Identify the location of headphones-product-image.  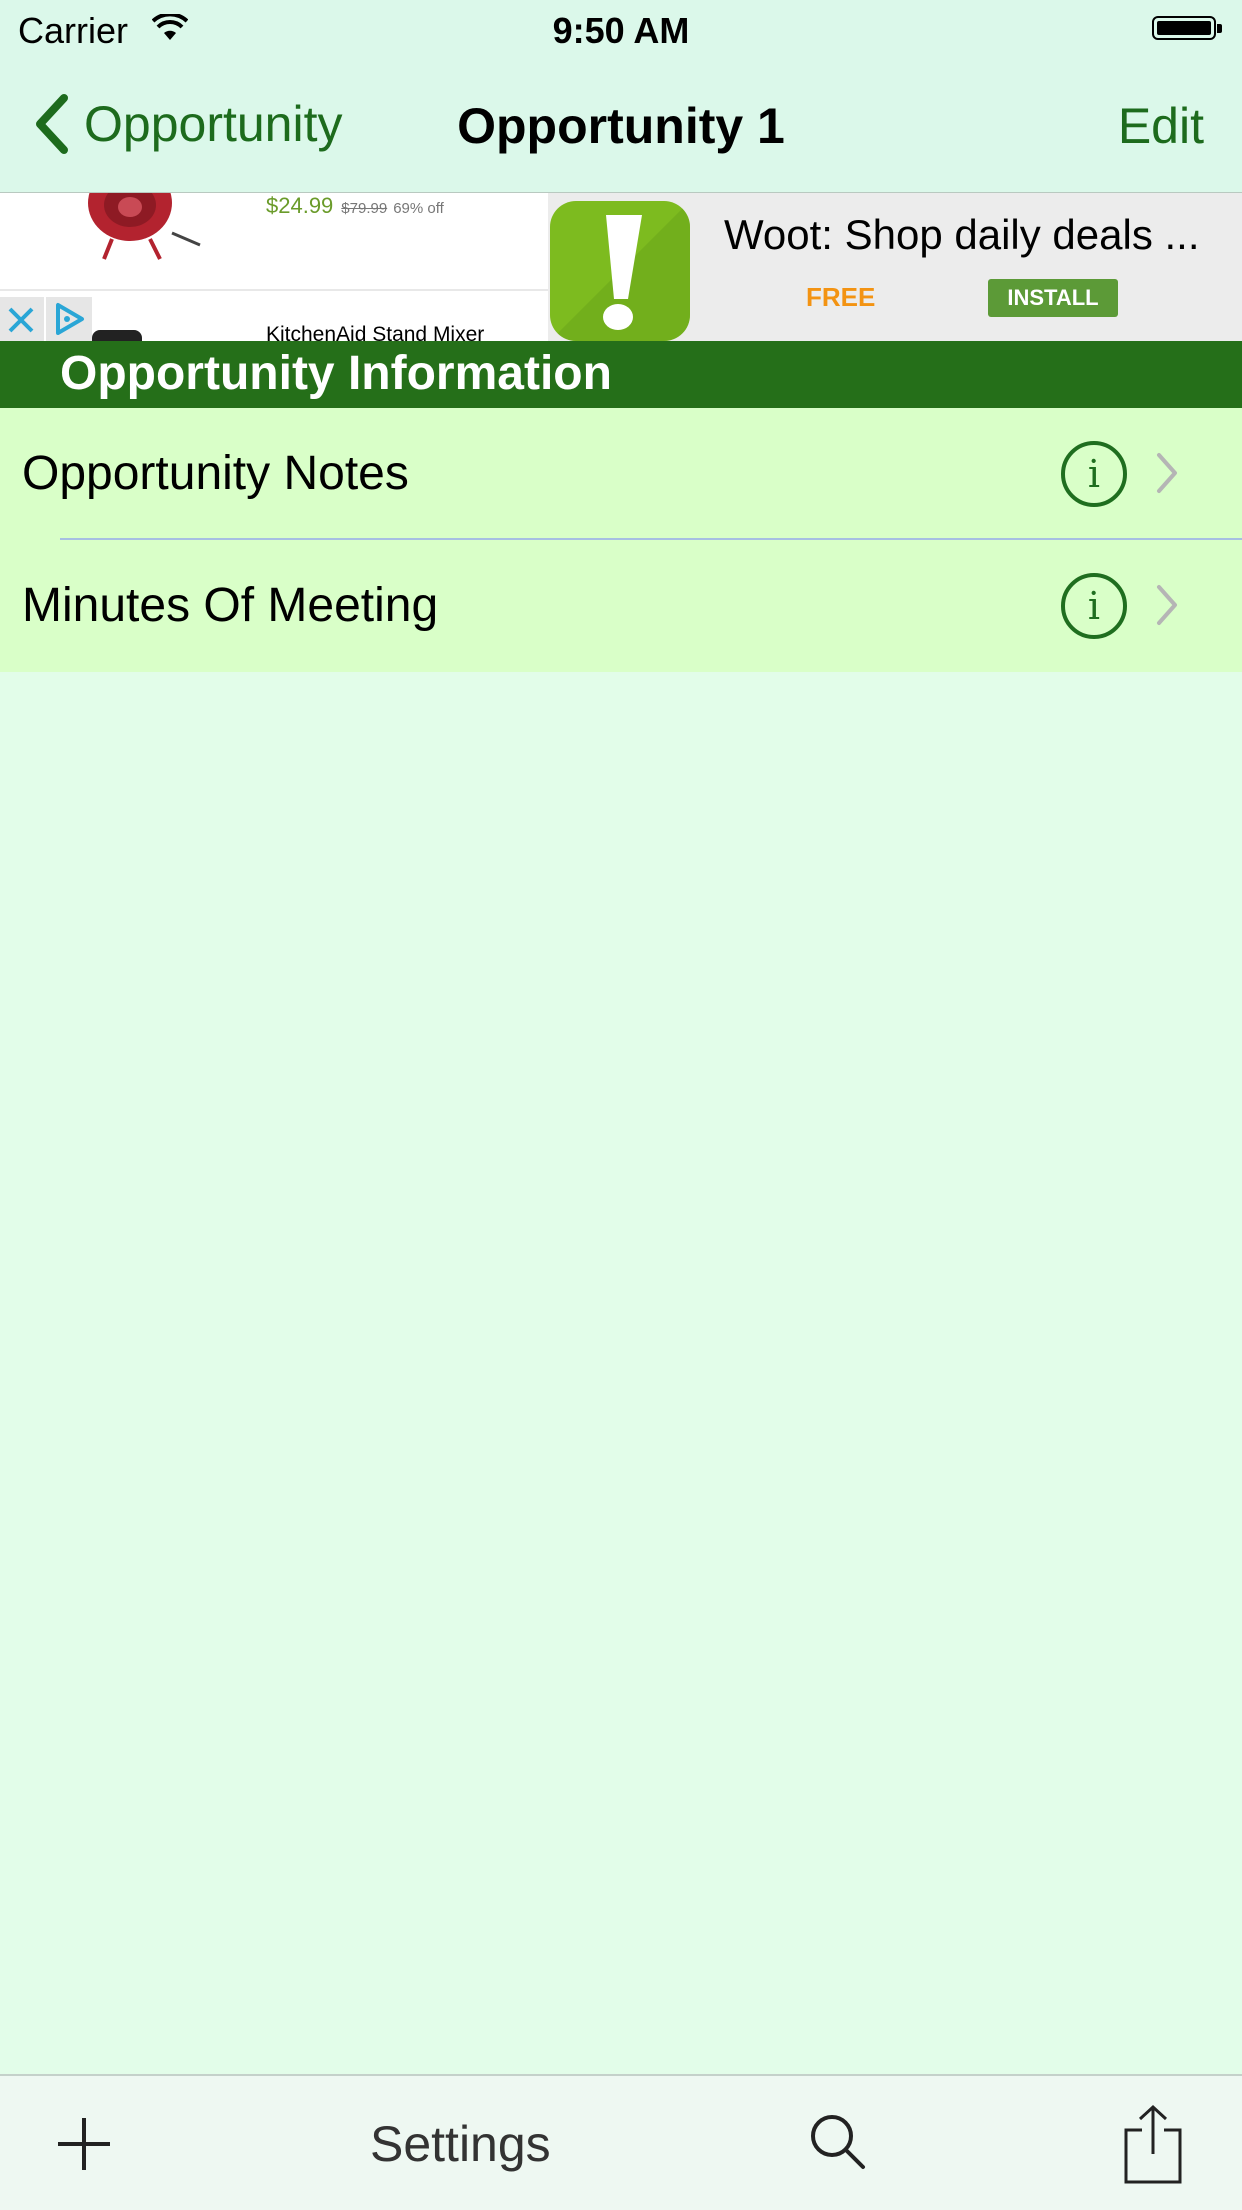
(144, 226).